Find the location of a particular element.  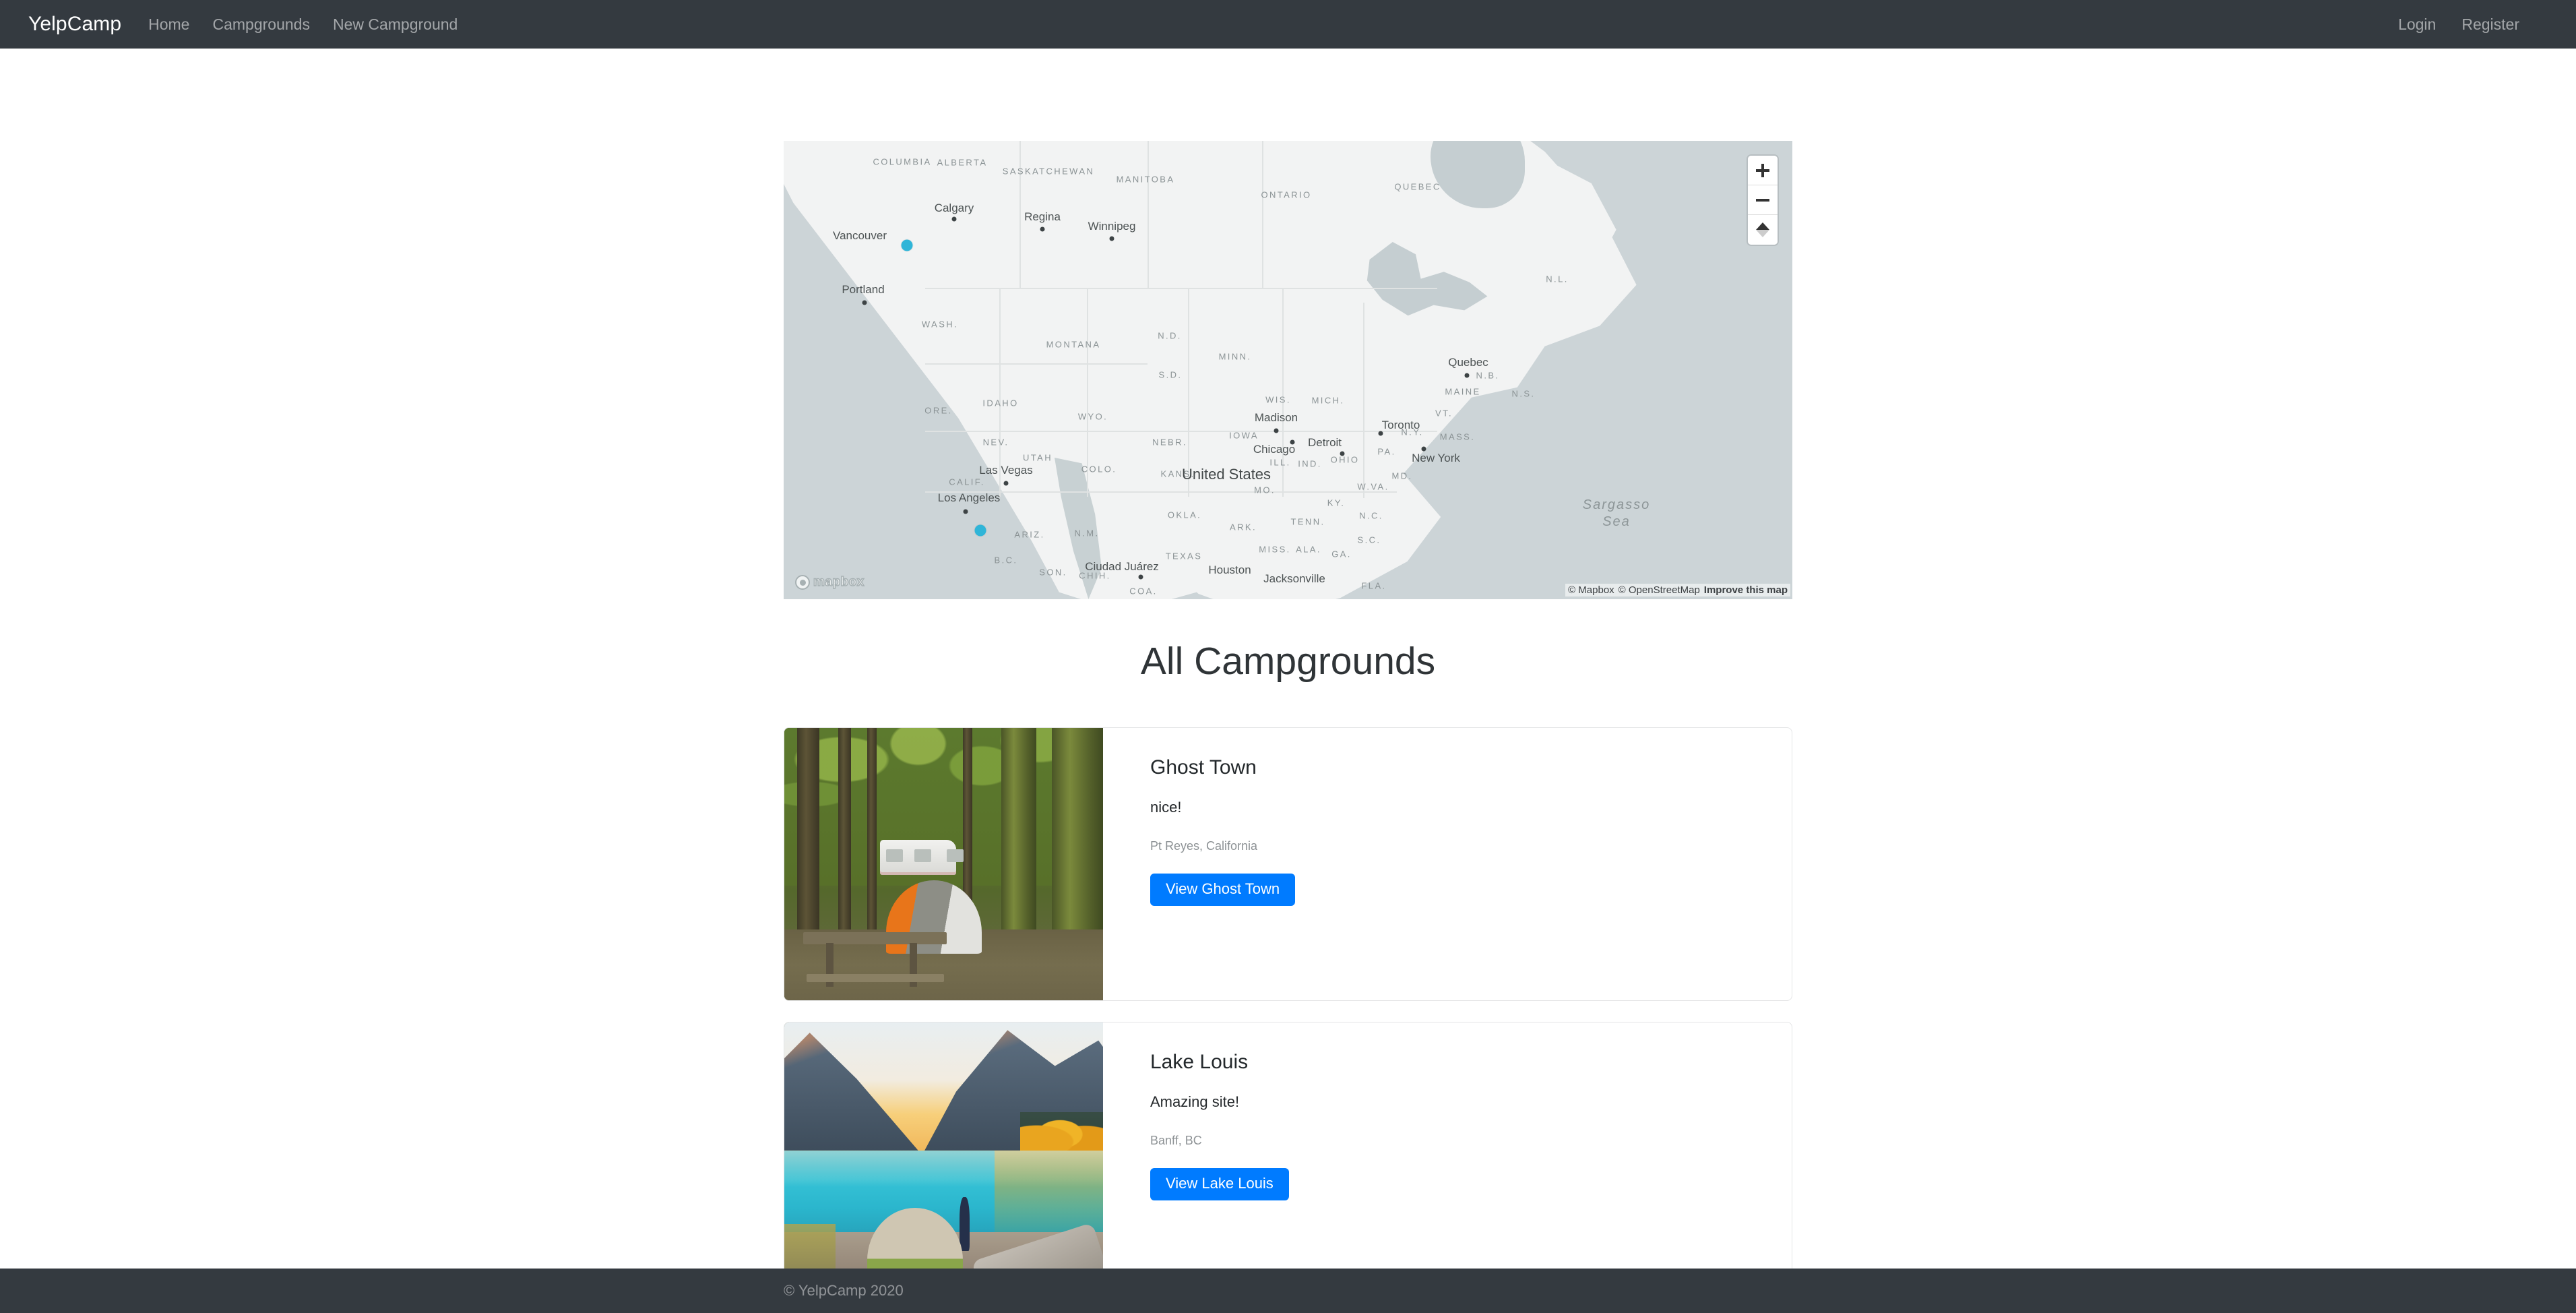

minus-icon is located at coordinates (1762, 200).